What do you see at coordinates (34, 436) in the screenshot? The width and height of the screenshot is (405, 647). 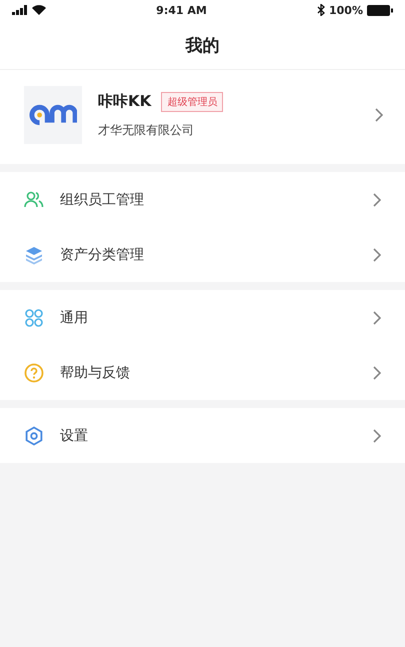 I see `settings-icon` at bounding box center [34, 436].